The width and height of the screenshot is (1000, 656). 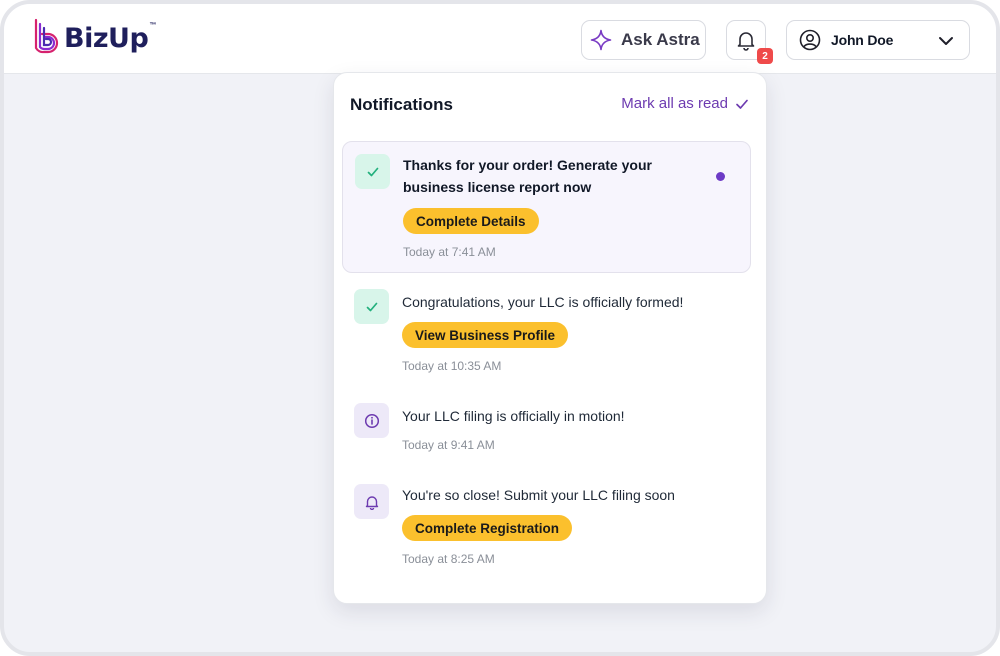 I want to click on logo-text: BizUp, so click(x=106, y=38).